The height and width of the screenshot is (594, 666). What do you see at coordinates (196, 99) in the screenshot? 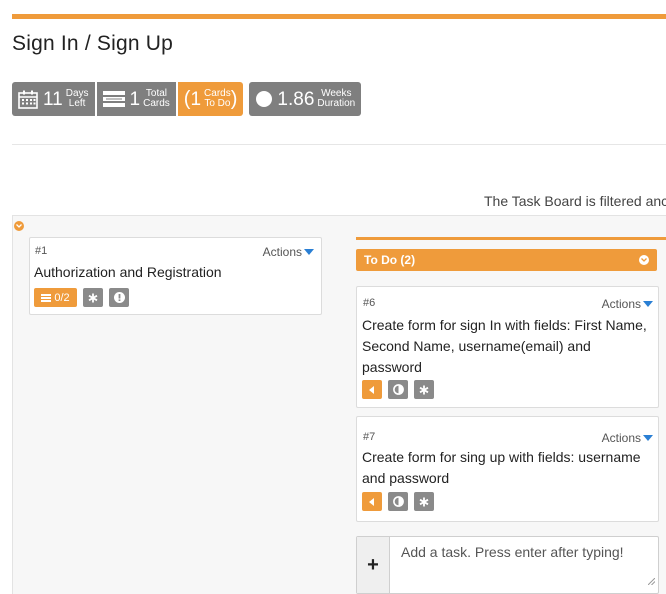
I see `cards-todo-value: 1` at bounding box center [196, 99].